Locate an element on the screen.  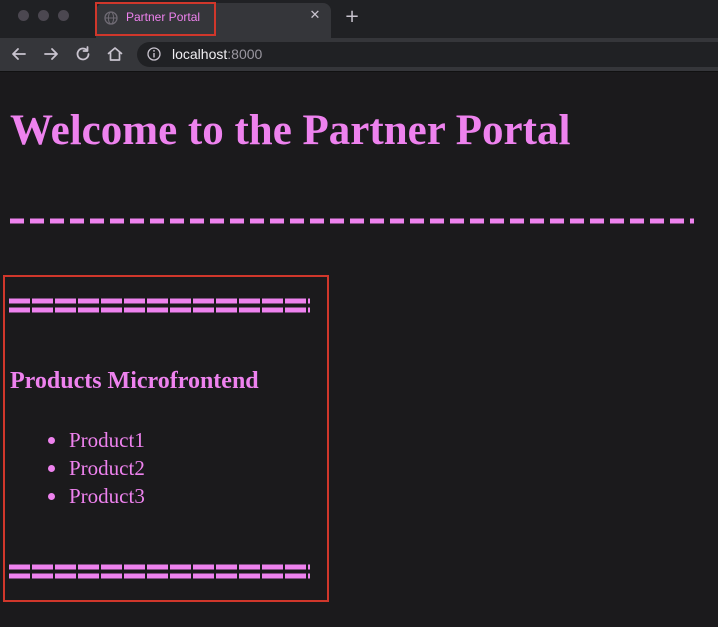
plus-icon: + is located at coordinates (352, 17).